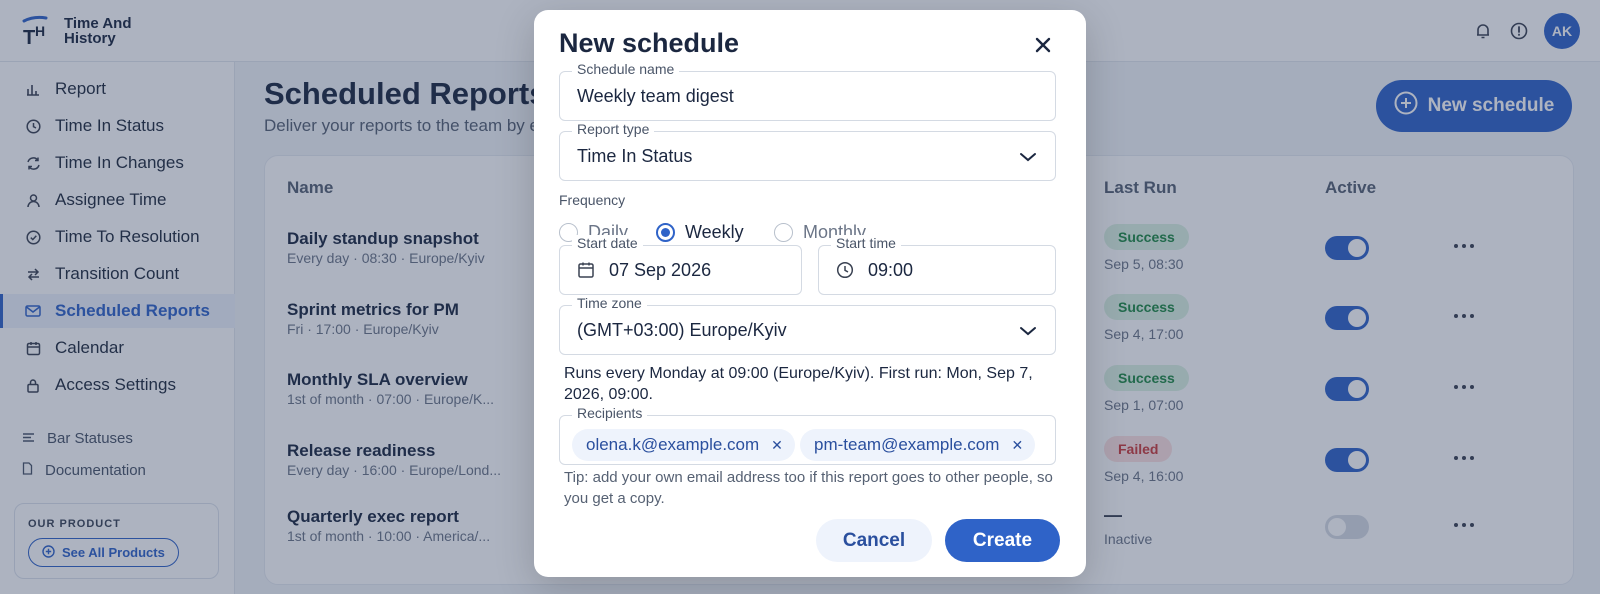  I want to click on start-date-value: 07 Sep 2026, so click(660, 270).